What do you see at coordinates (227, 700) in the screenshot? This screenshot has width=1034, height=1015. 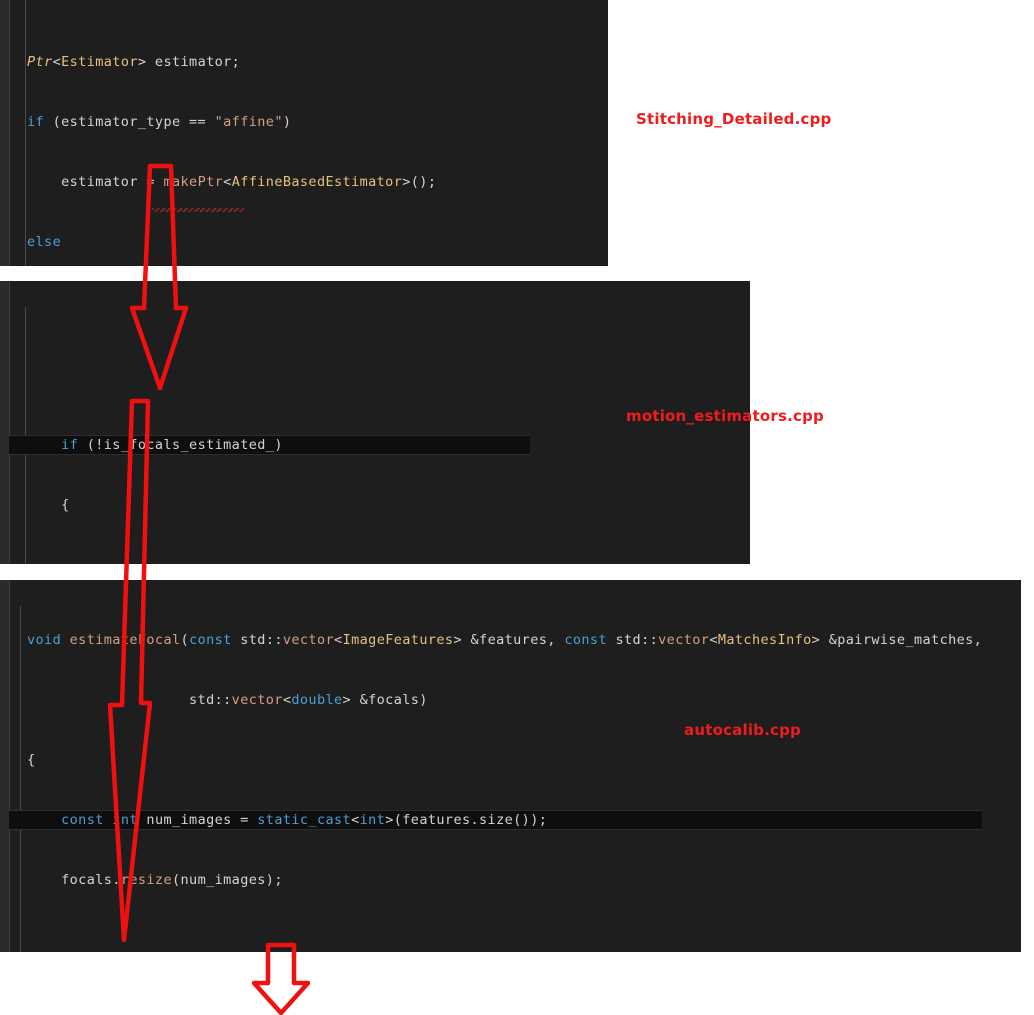 I see `code-line: std::vector<double> &focals)` at bounding box center [227, 700].